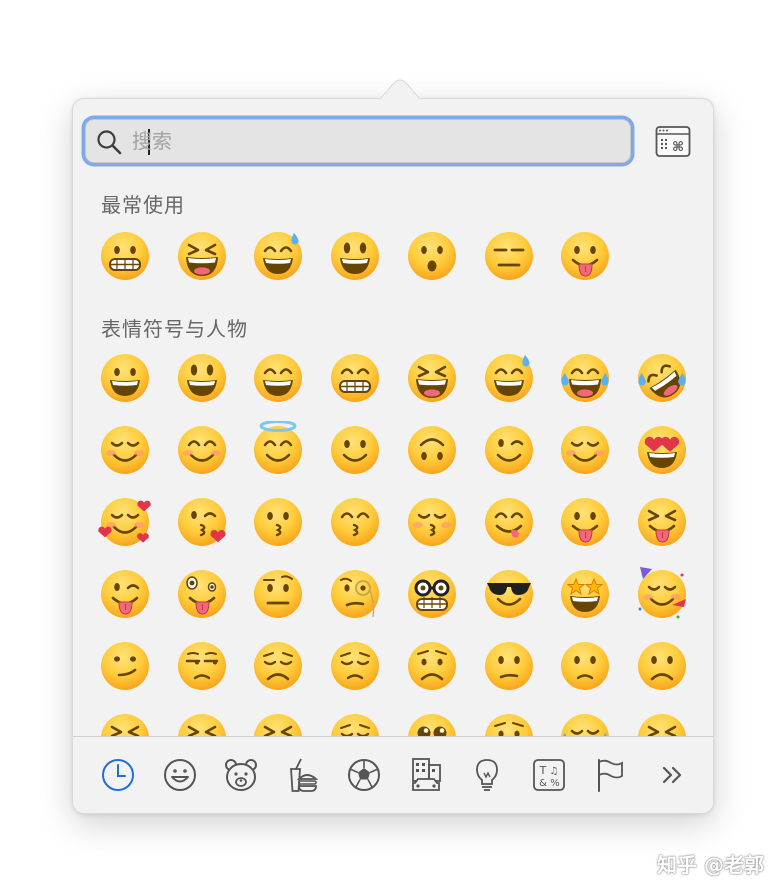  What do you see at coordinates (662, 665) in the screenshot?
I see `emoji-frowning` at bounding box center [662, 665].